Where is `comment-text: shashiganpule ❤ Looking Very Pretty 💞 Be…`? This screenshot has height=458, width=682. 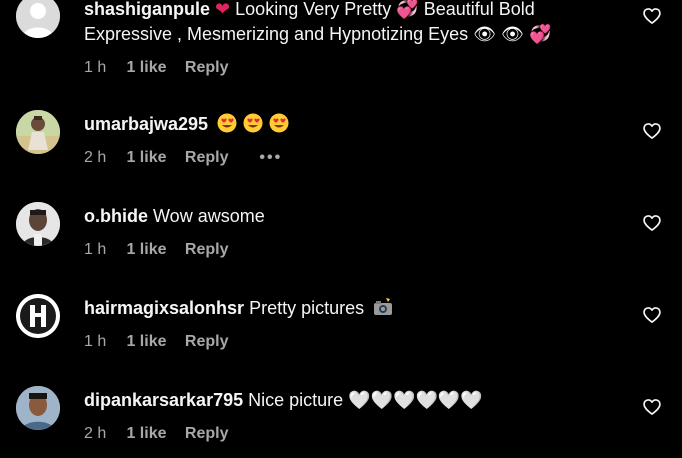
comment-text: shashiganpule ❤ Looking Very Pretty 💞 Be… is located at coordinates (338, 11).